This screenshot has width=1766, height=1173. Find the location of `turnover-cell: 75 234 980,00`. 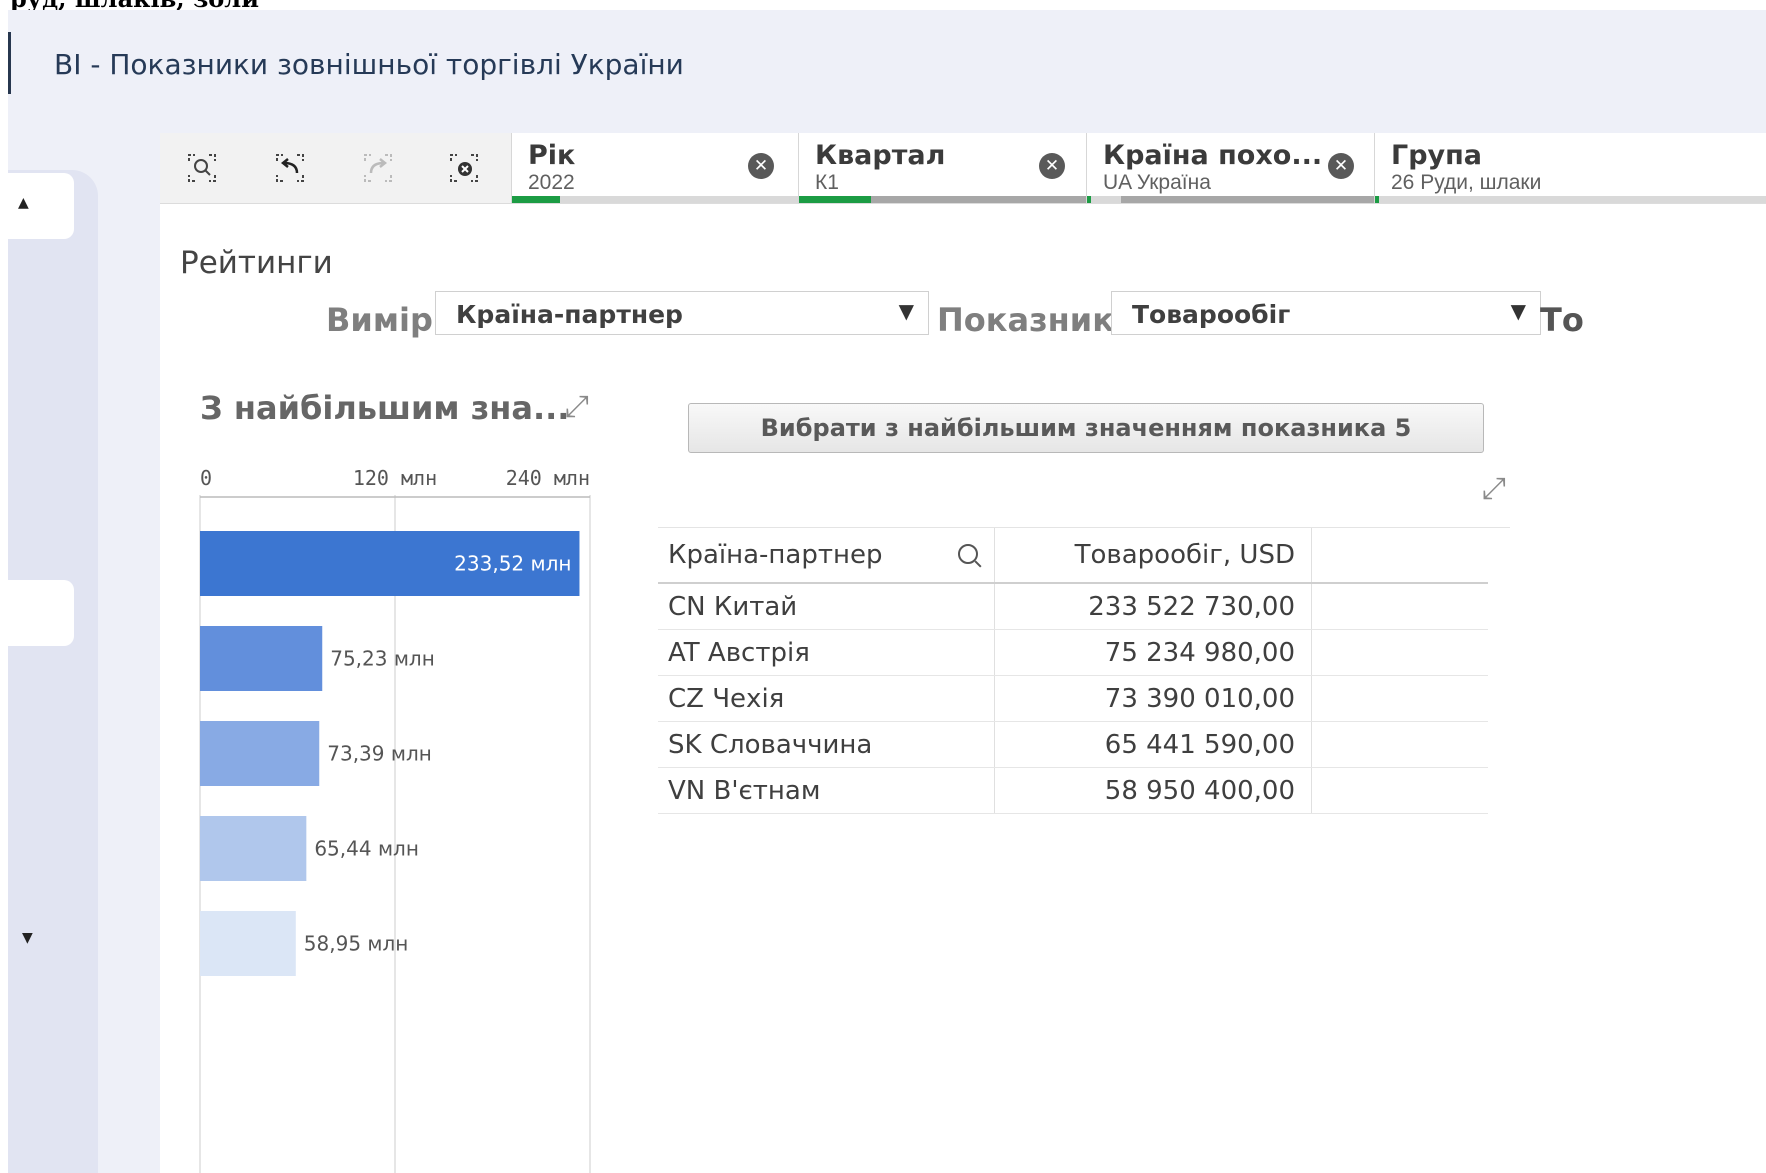

turnover-cell: 75 234 980,00 is located at coordinates (1153, 652).